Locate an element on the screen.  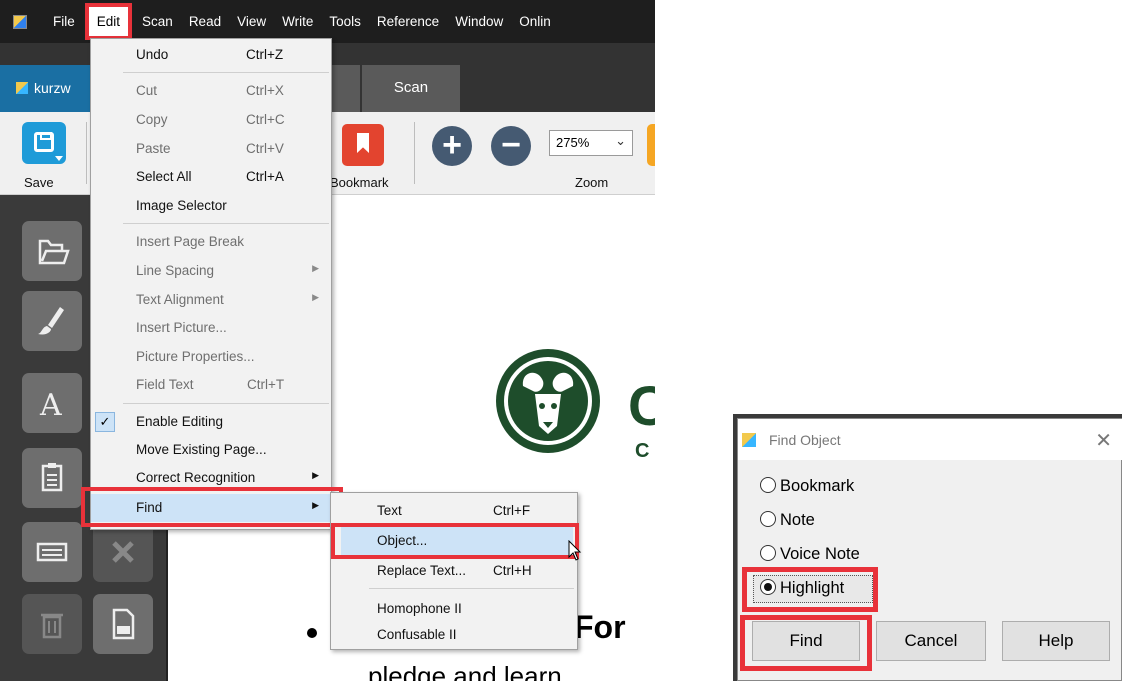
cancel-button: Cancel is located at coordinates (931, 641).